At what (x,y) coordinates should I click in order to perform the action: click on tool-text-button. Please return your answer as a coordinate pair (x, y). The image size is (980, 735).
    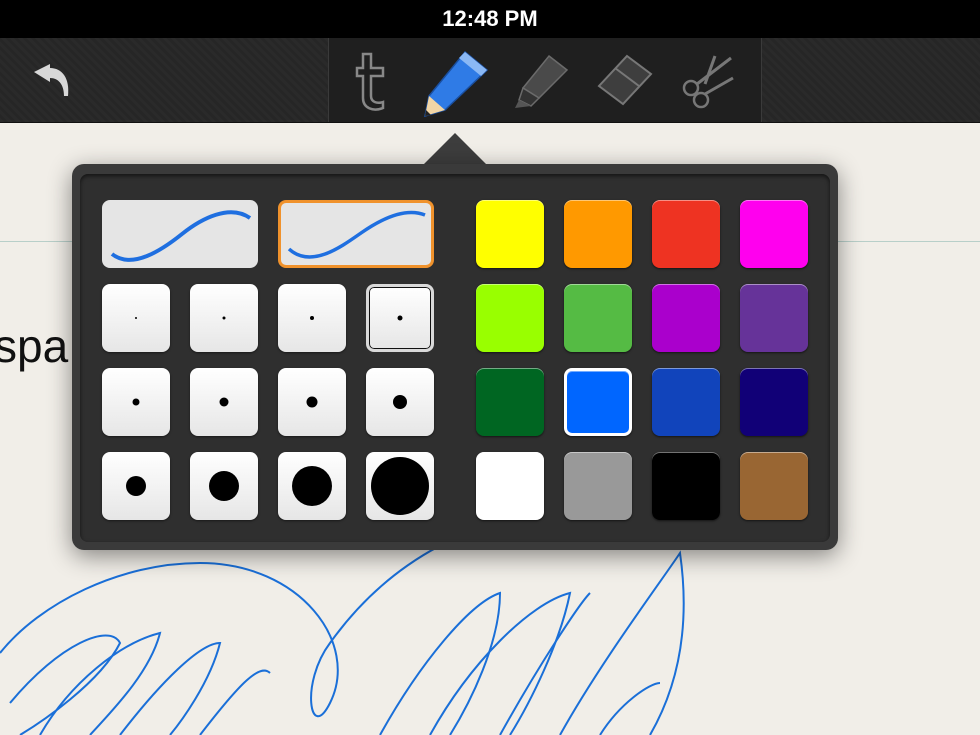
    Looking at the image, I should click on (371, 80).